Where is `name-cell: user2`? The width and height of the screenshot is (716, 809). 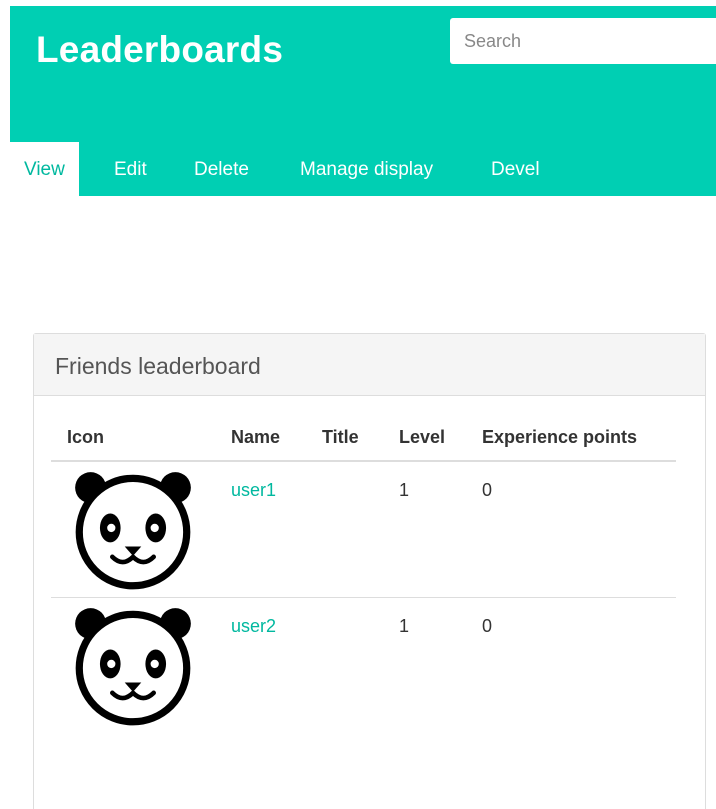
name-cell: user2 is located at coordinates (260, 665).